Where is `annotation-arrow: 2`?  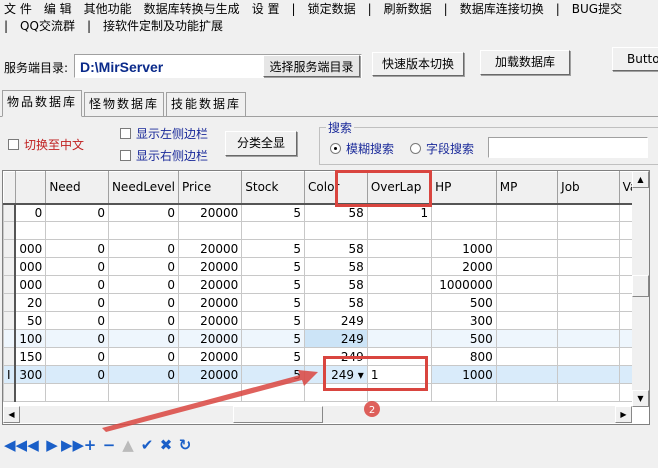 annotation-arrow: 2 is located at coordinates (241, 401).